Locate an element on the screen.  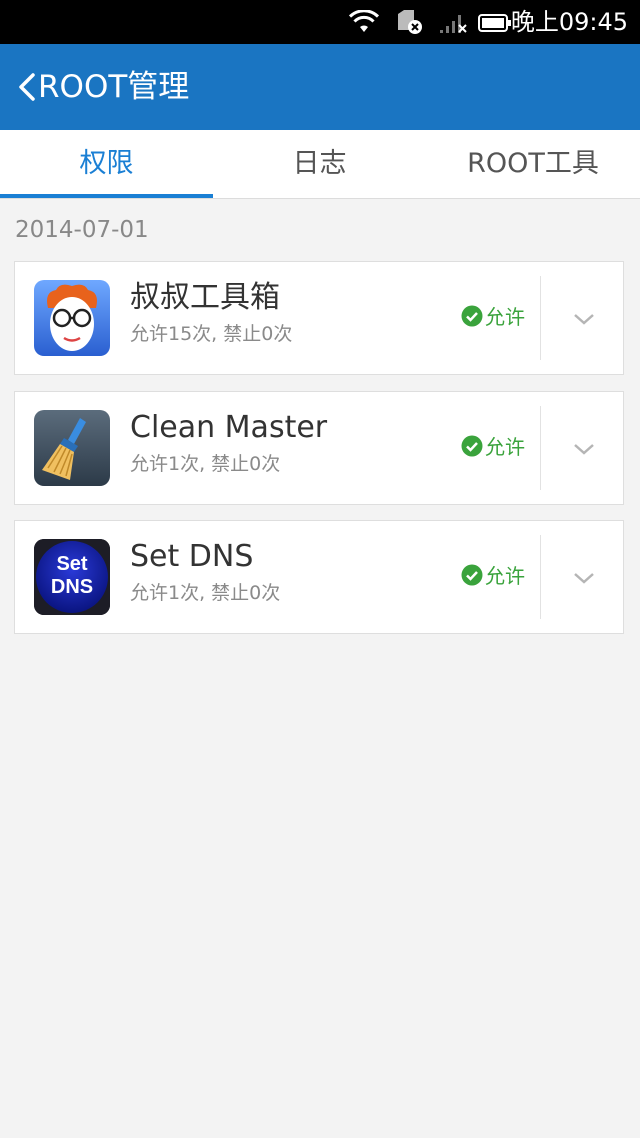
page-title: ROOT管理 is located at coordinates (114, 87).